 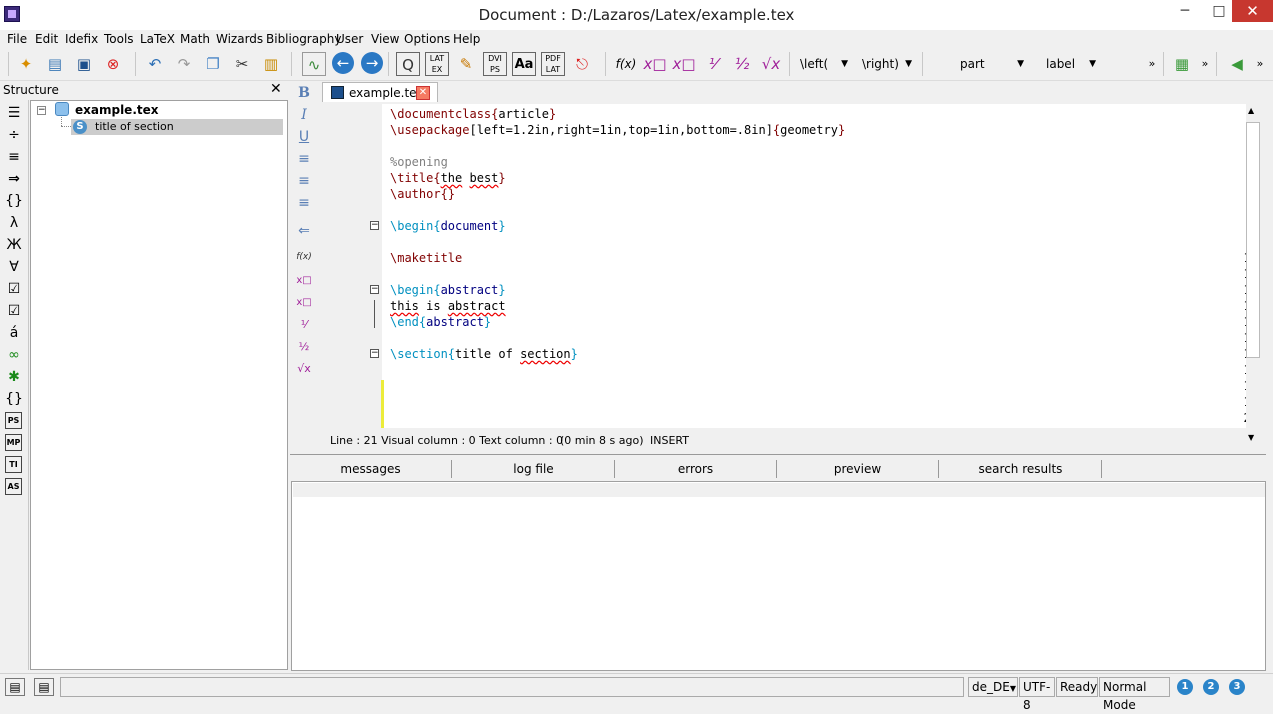 What do you see at coordinates (343, 63) in the screenshot?
I see `arrow-left-icon: ←` at bounding box center [343, 63].